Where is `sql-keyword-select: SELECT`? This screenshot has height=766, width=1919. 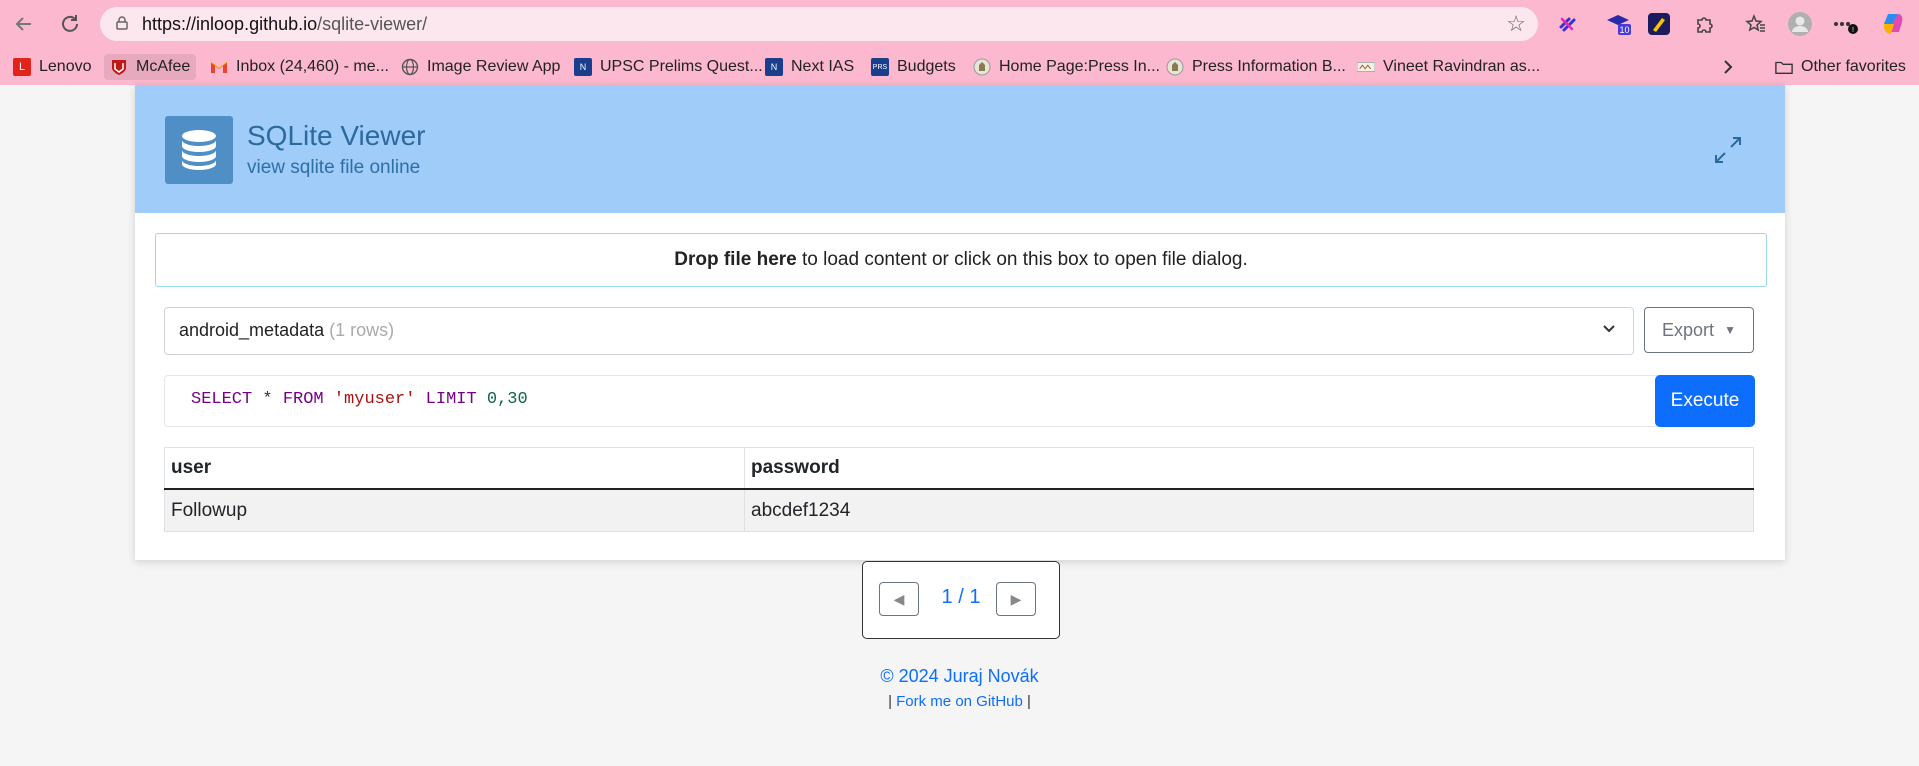 sql-keyword-select: SELECT is located at coordinates (222, 399).